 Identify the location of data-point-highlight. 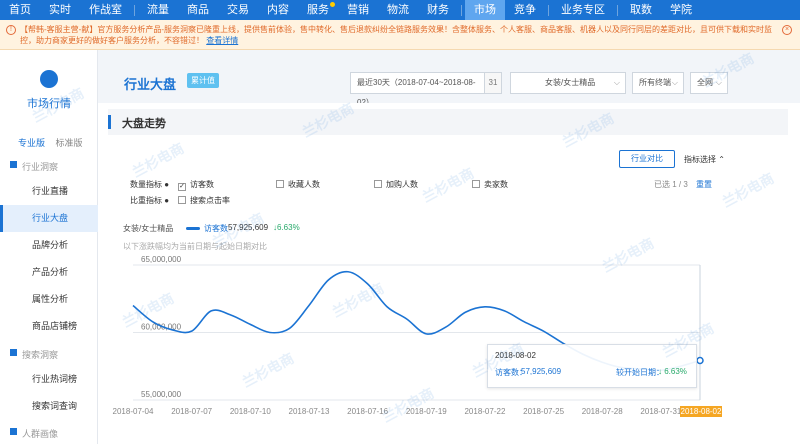
(700, 360).